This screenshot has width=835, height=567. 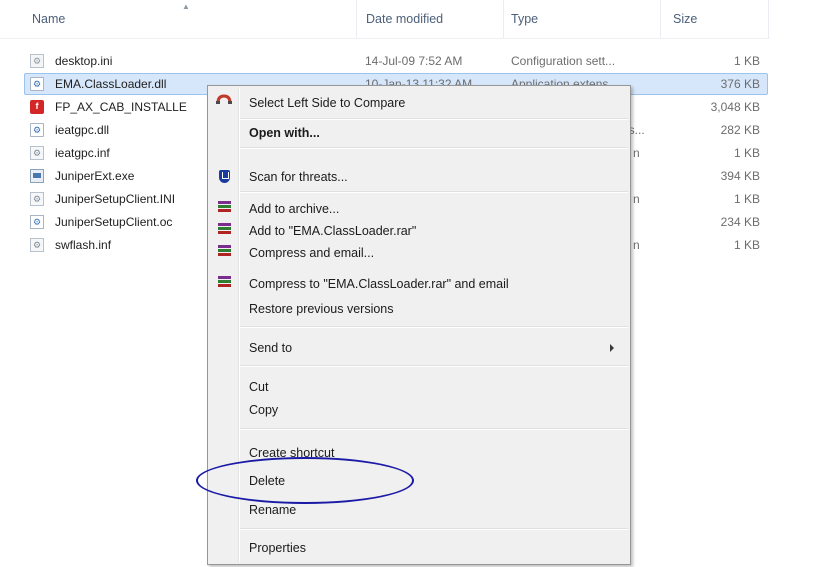 What do you see at coordinates (414, 61) in the screenshot?
I see `file-date: 14-Jul-09 7:52 AM` at bounding box center [414, 61].